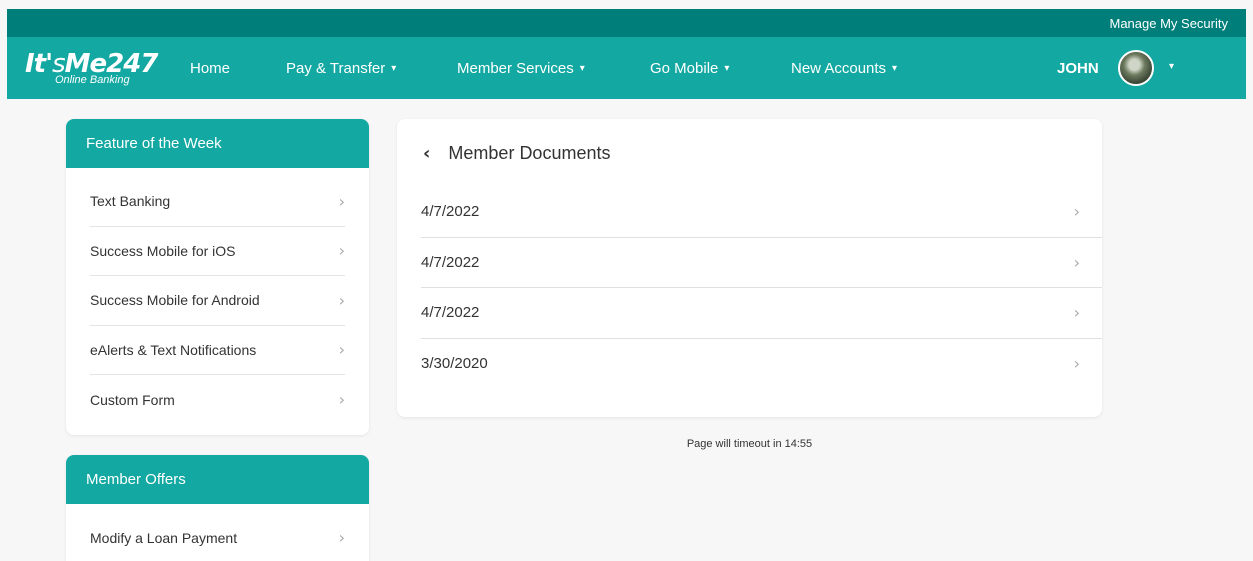 The image size is (1253, 561). What do you see at coordinates (1136, 68) in the screenshot?
I see `avatar` at bounding box center [1136, 68].